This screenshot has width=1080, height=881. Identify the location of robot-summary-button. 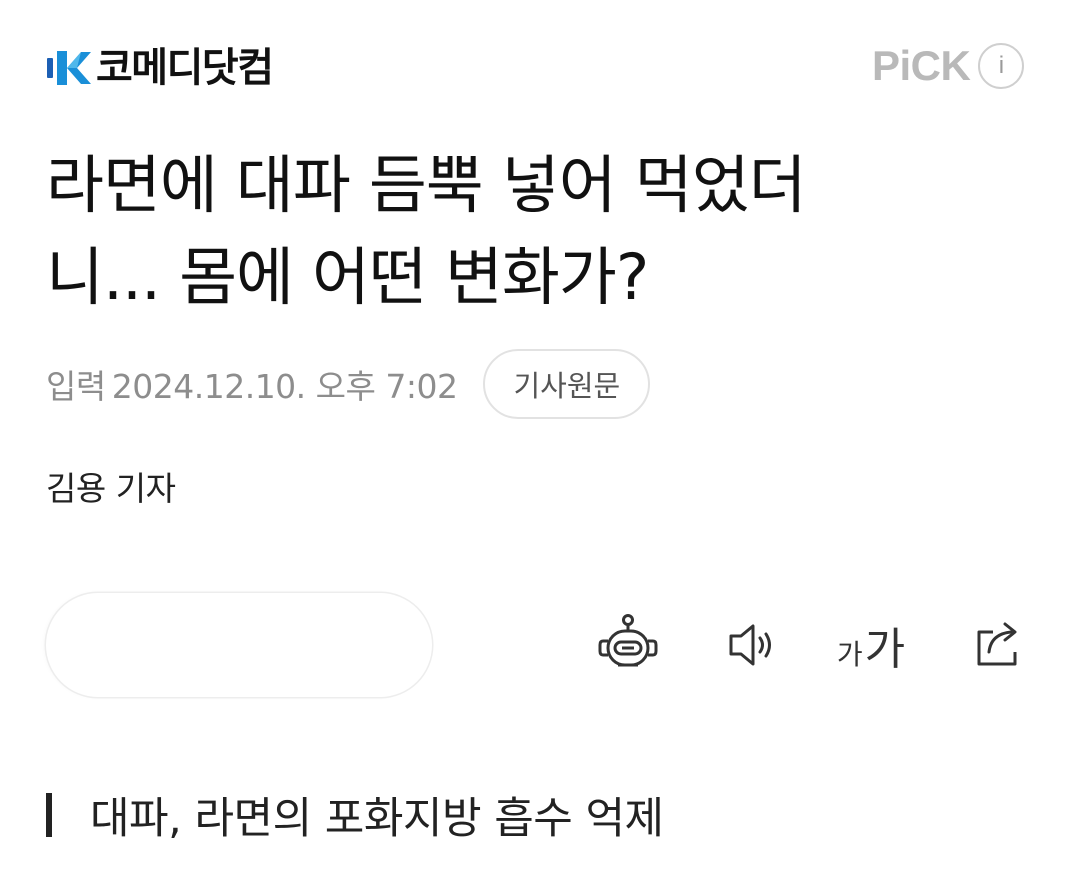
(628, 645).